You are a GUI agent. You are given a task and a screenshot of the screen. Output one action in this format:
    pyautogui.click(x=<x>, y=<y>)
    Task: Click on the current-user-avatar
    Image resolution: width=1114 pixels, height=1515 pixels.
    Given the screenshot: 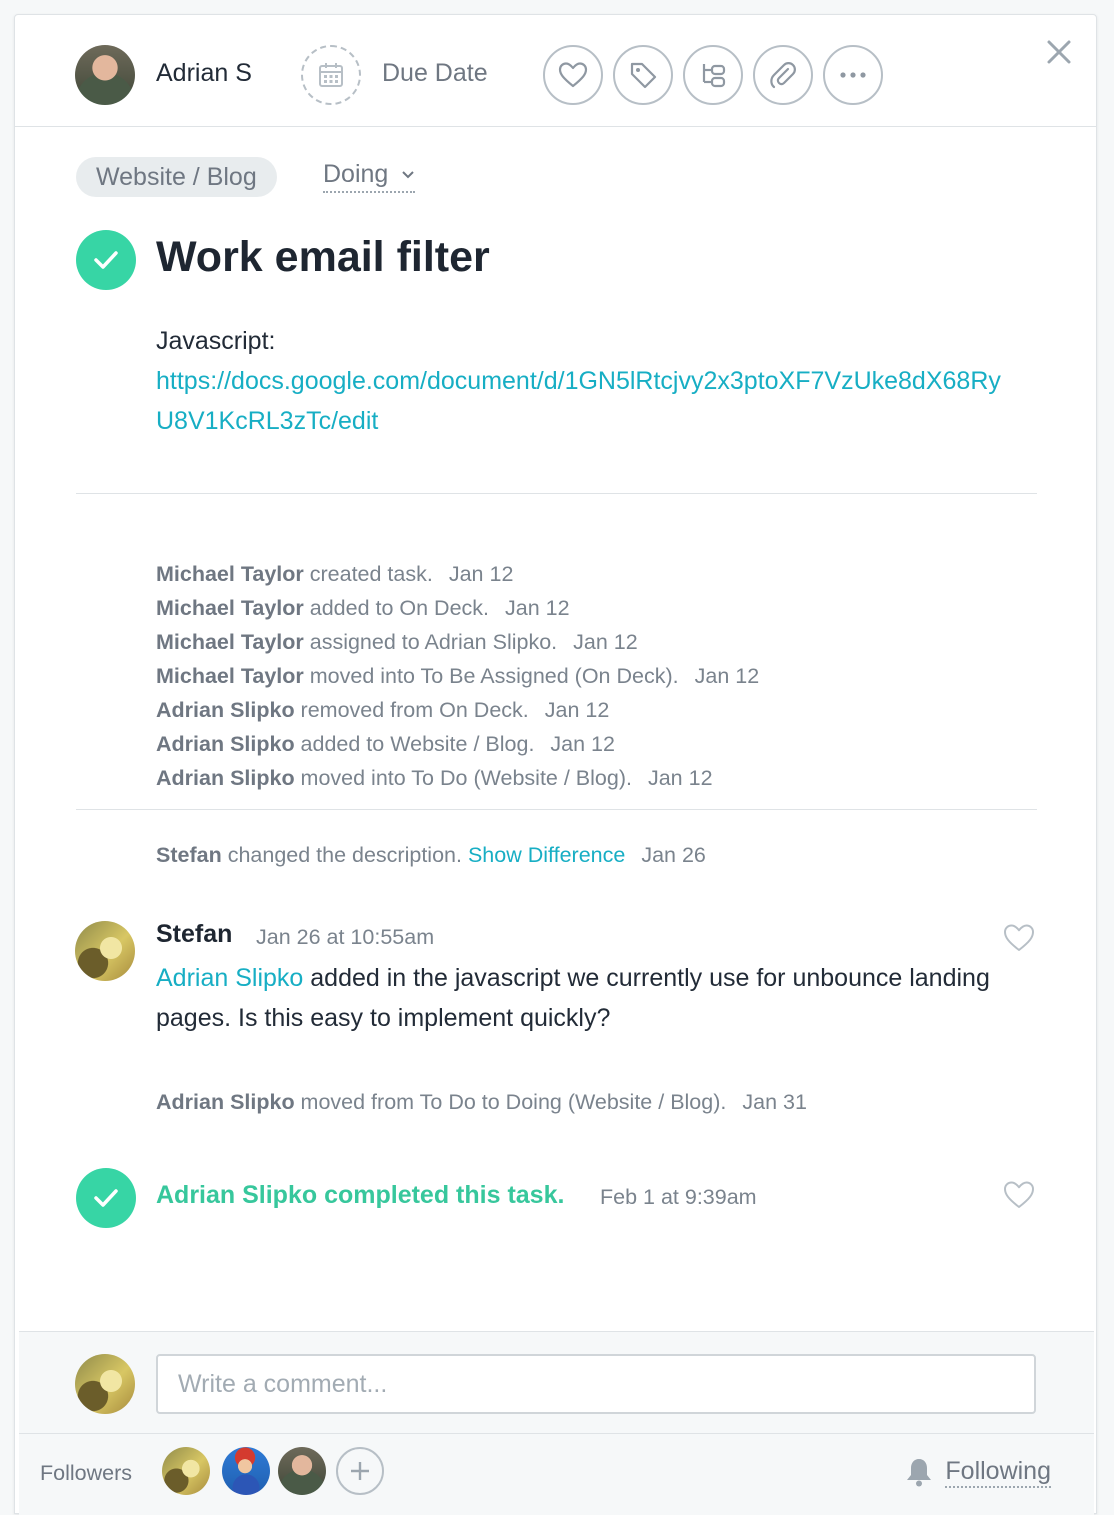 What is the action you would take?
    pyautogui.click(x=105, y=1384)
    